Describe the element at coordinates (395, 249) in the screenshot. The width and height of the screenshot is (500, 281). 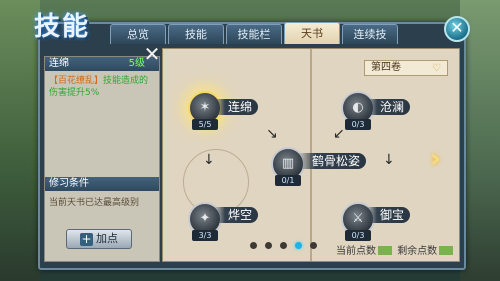
I see `points-summary: 当前点数 剩余点数` at that location.